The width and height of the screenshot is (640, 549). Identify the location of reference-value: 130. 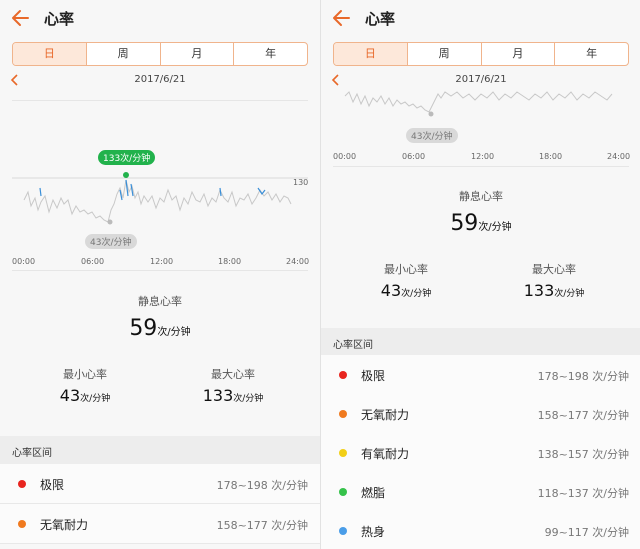
(301, 182).